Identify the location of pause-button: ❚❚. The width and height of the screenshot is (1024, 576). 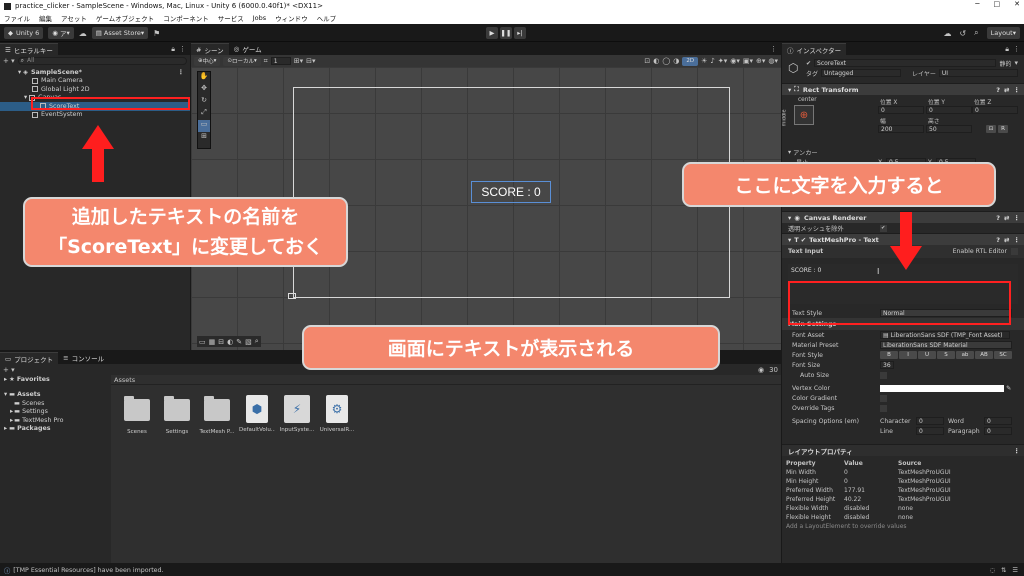
(506, 33).